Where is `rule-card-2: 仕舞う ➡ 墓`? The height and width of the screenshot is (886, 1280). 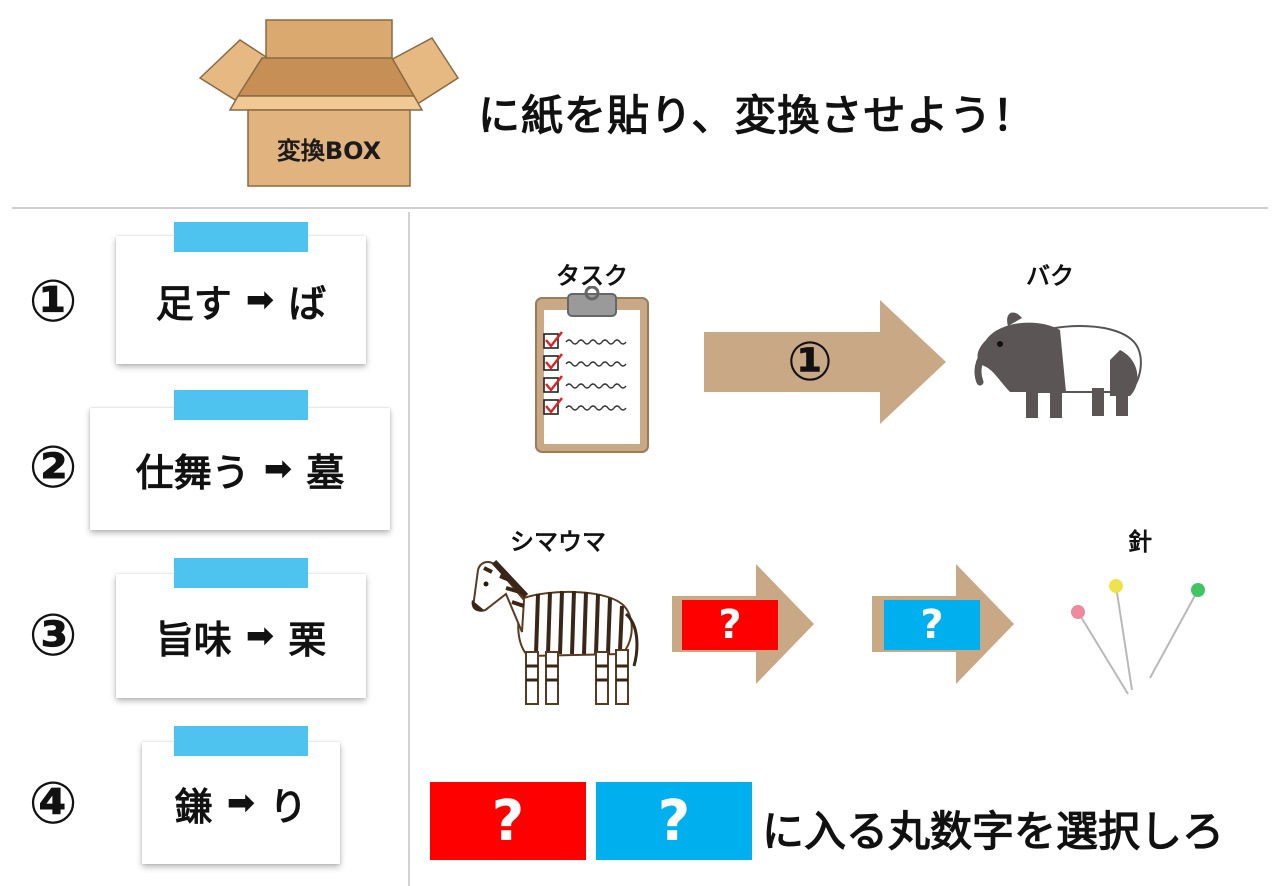
rule-card-2: 仕舞う ➡ 墓 is located at coordinates (240, 469).